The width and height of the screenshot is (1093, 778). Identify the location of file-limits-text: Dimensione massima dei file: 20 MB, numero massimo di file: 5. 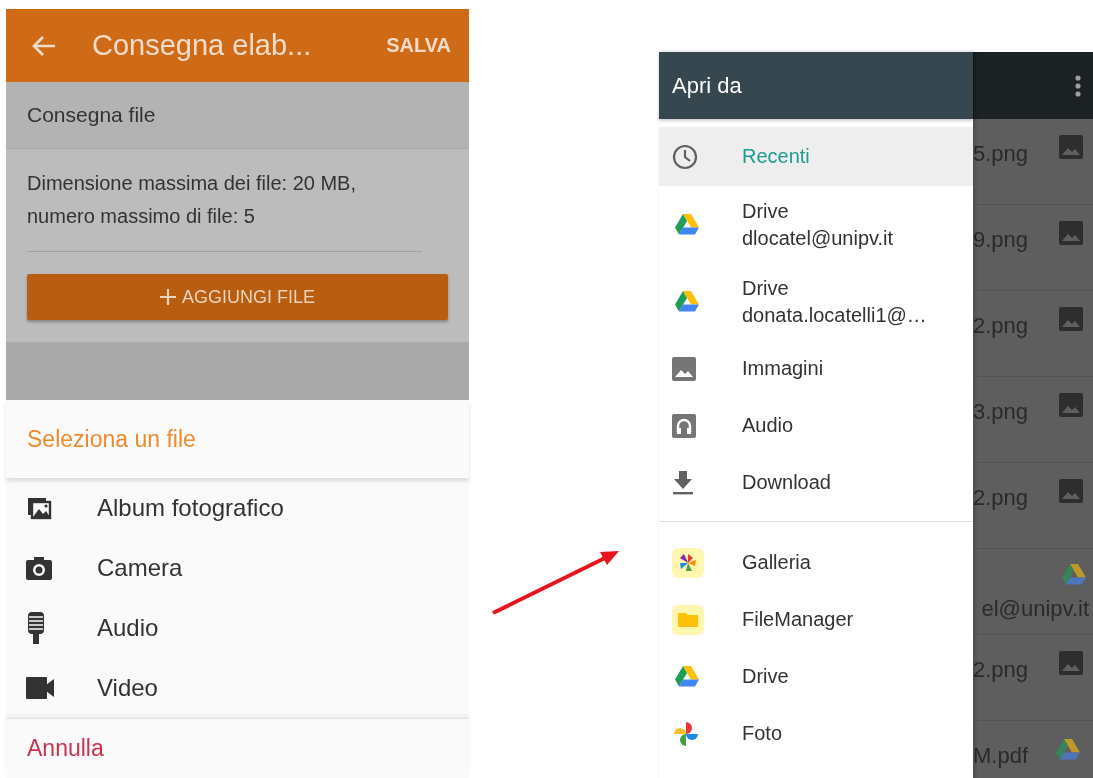
(224, 209).